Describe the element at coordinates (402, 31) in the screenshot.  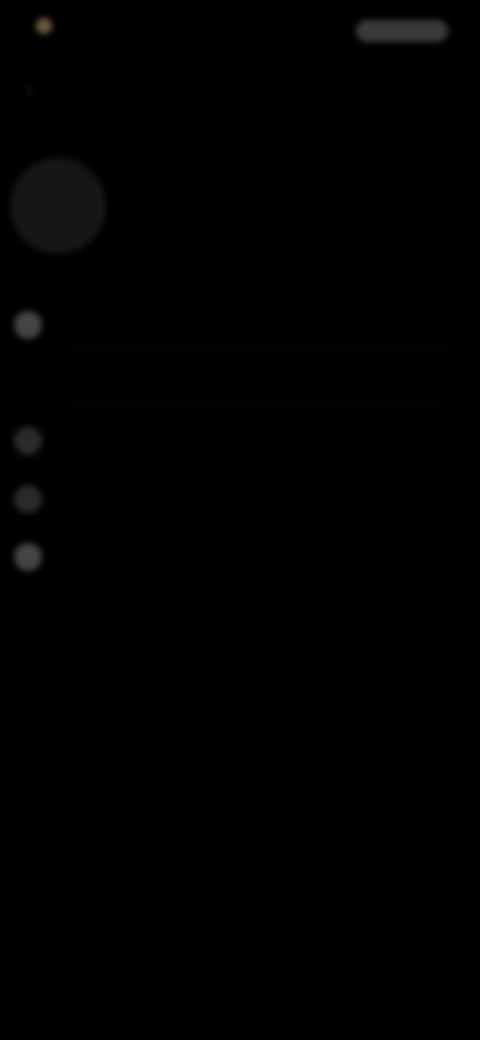
I see `status-pill` at that location.